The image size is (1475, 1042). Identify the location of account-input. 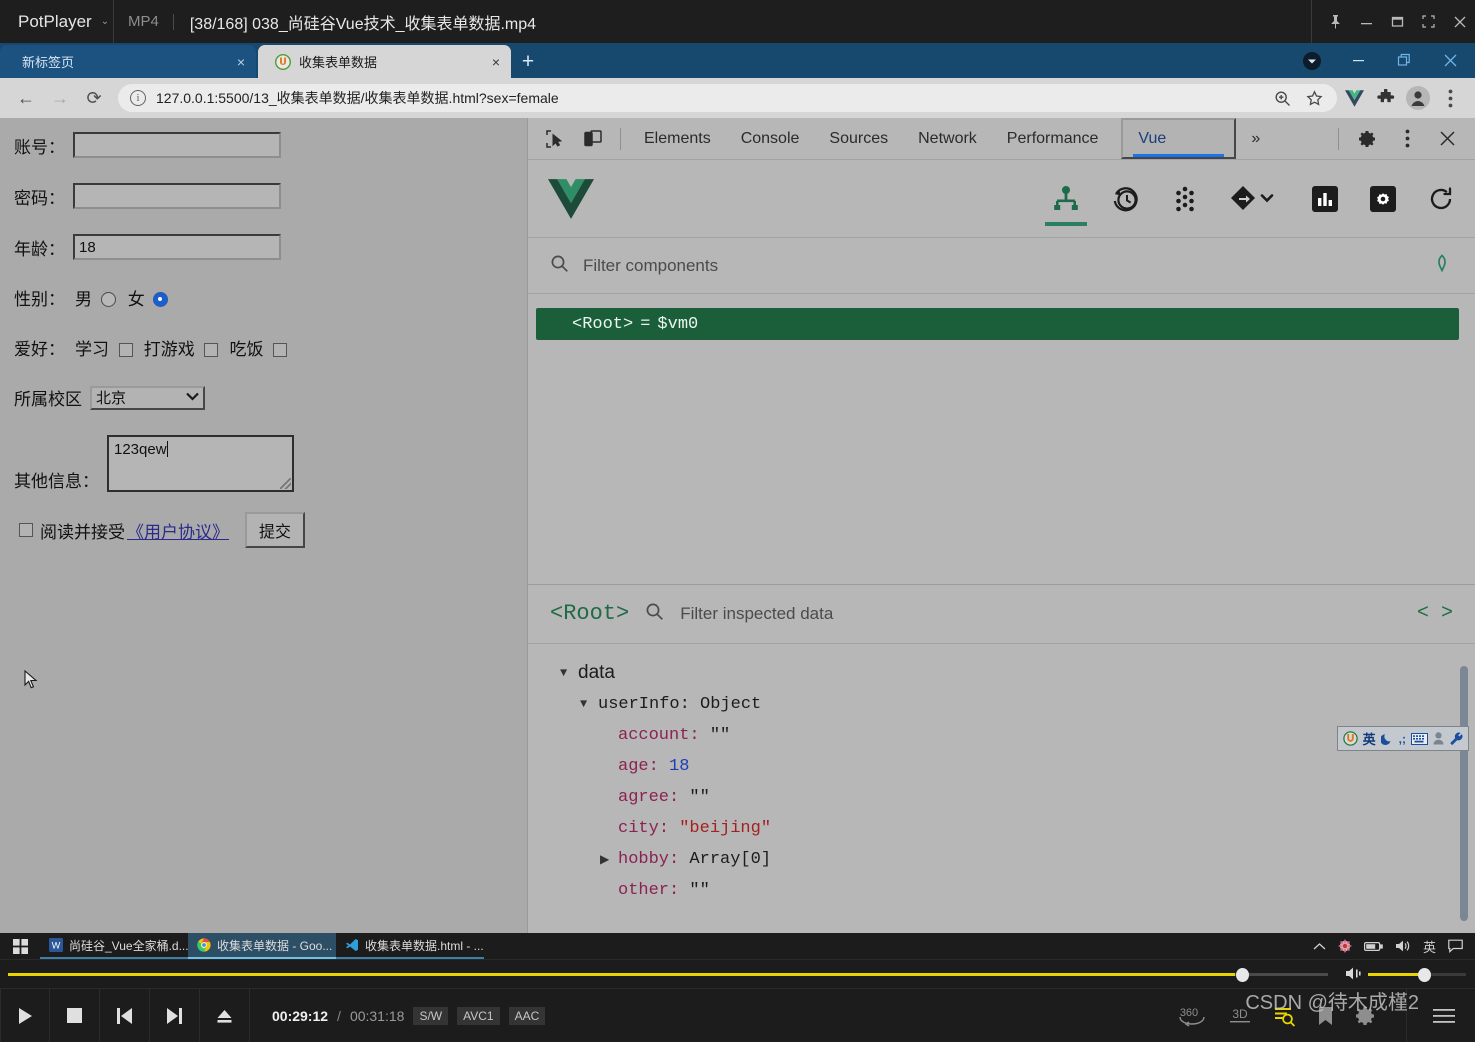
(177, 145).